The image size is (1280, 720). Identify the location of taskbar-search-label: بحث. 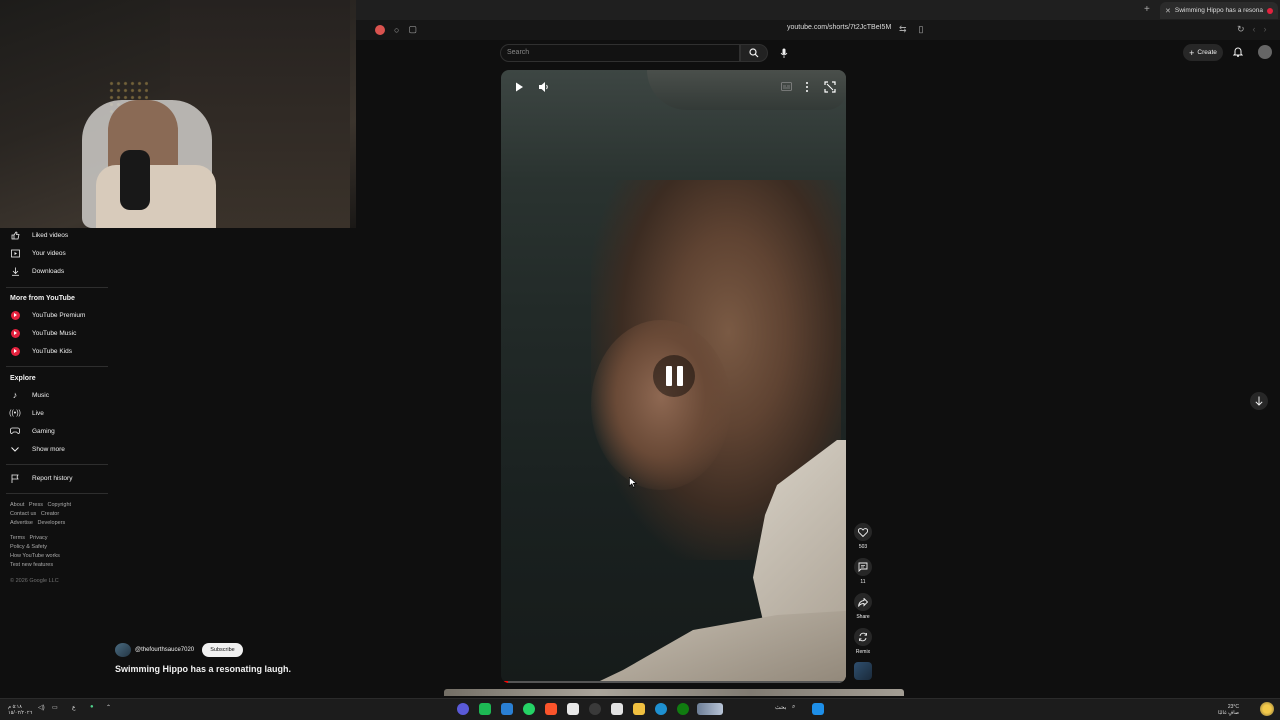
(780, 707).